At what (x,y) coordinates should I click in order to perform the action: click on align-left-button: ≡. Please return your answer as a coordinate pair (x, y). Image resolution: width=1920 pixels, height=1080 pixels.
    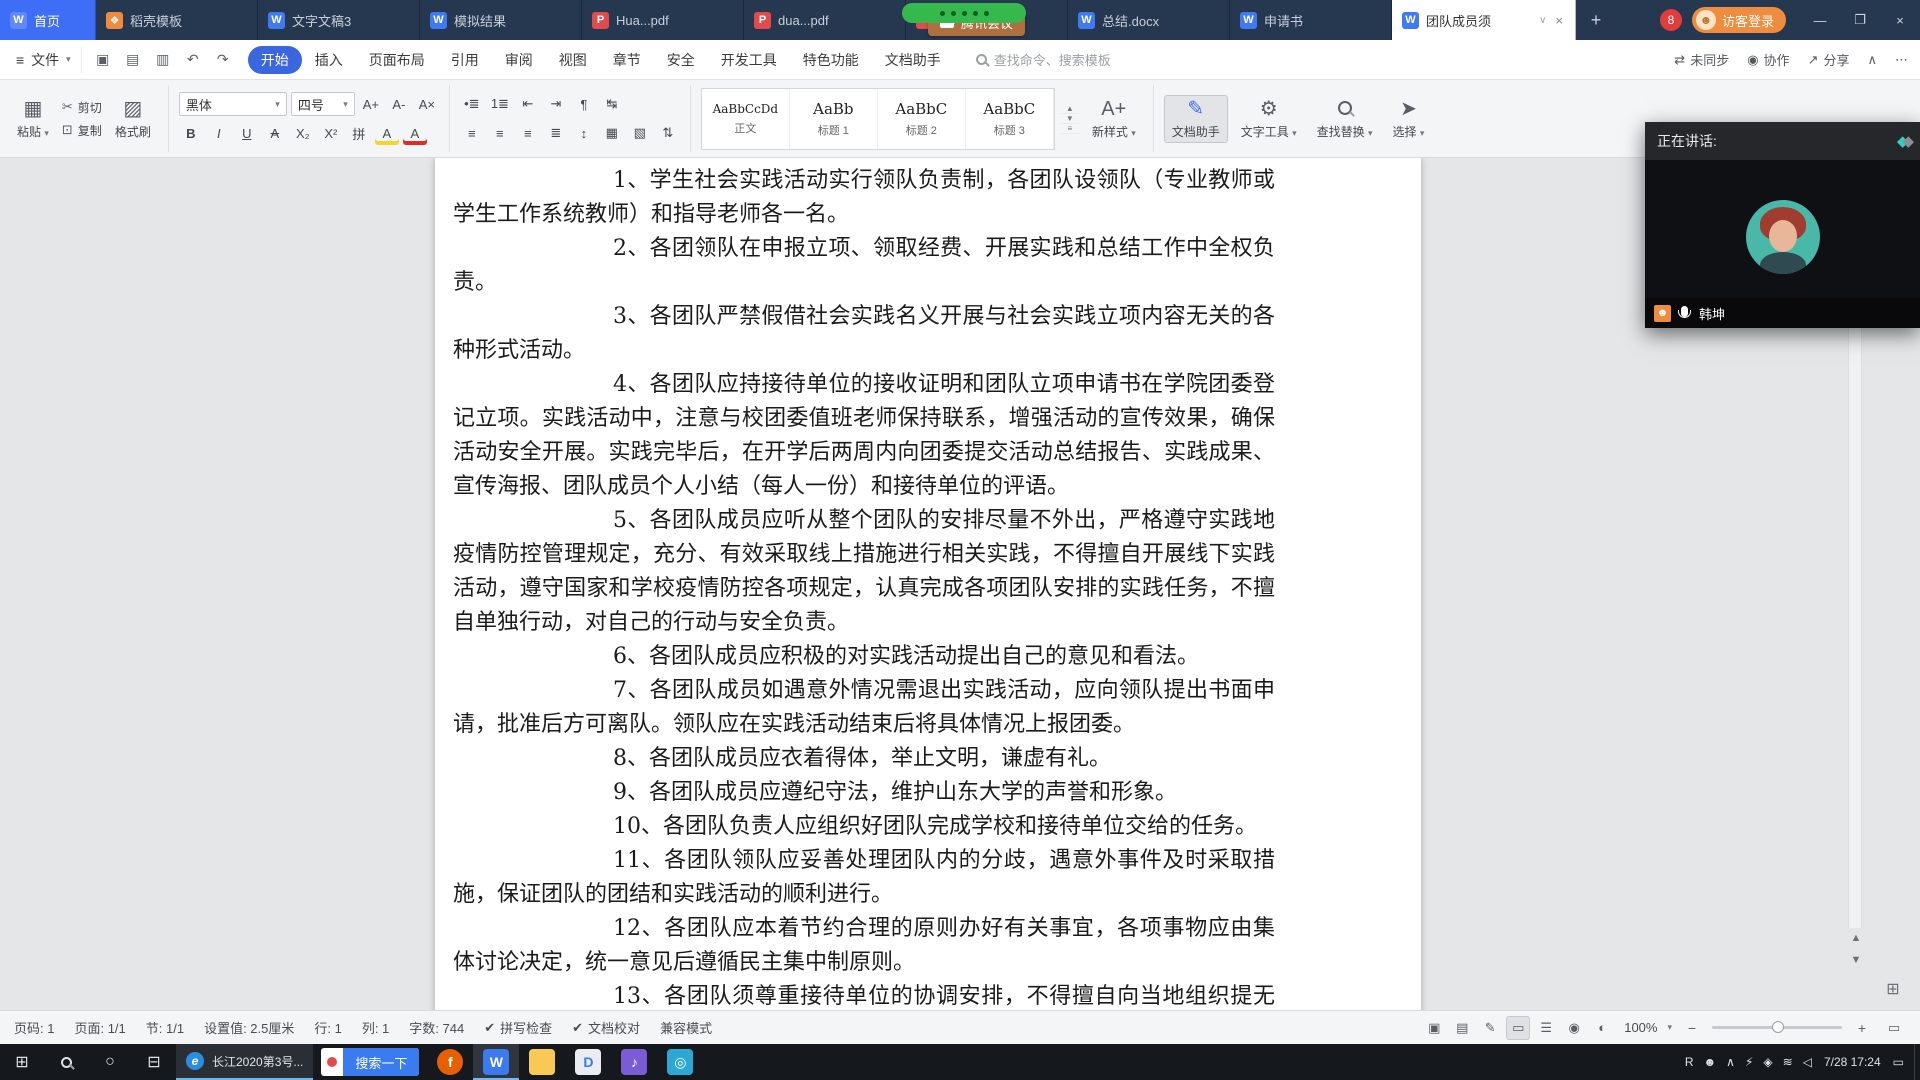
    Looking at the image, I should click on (472, 133).